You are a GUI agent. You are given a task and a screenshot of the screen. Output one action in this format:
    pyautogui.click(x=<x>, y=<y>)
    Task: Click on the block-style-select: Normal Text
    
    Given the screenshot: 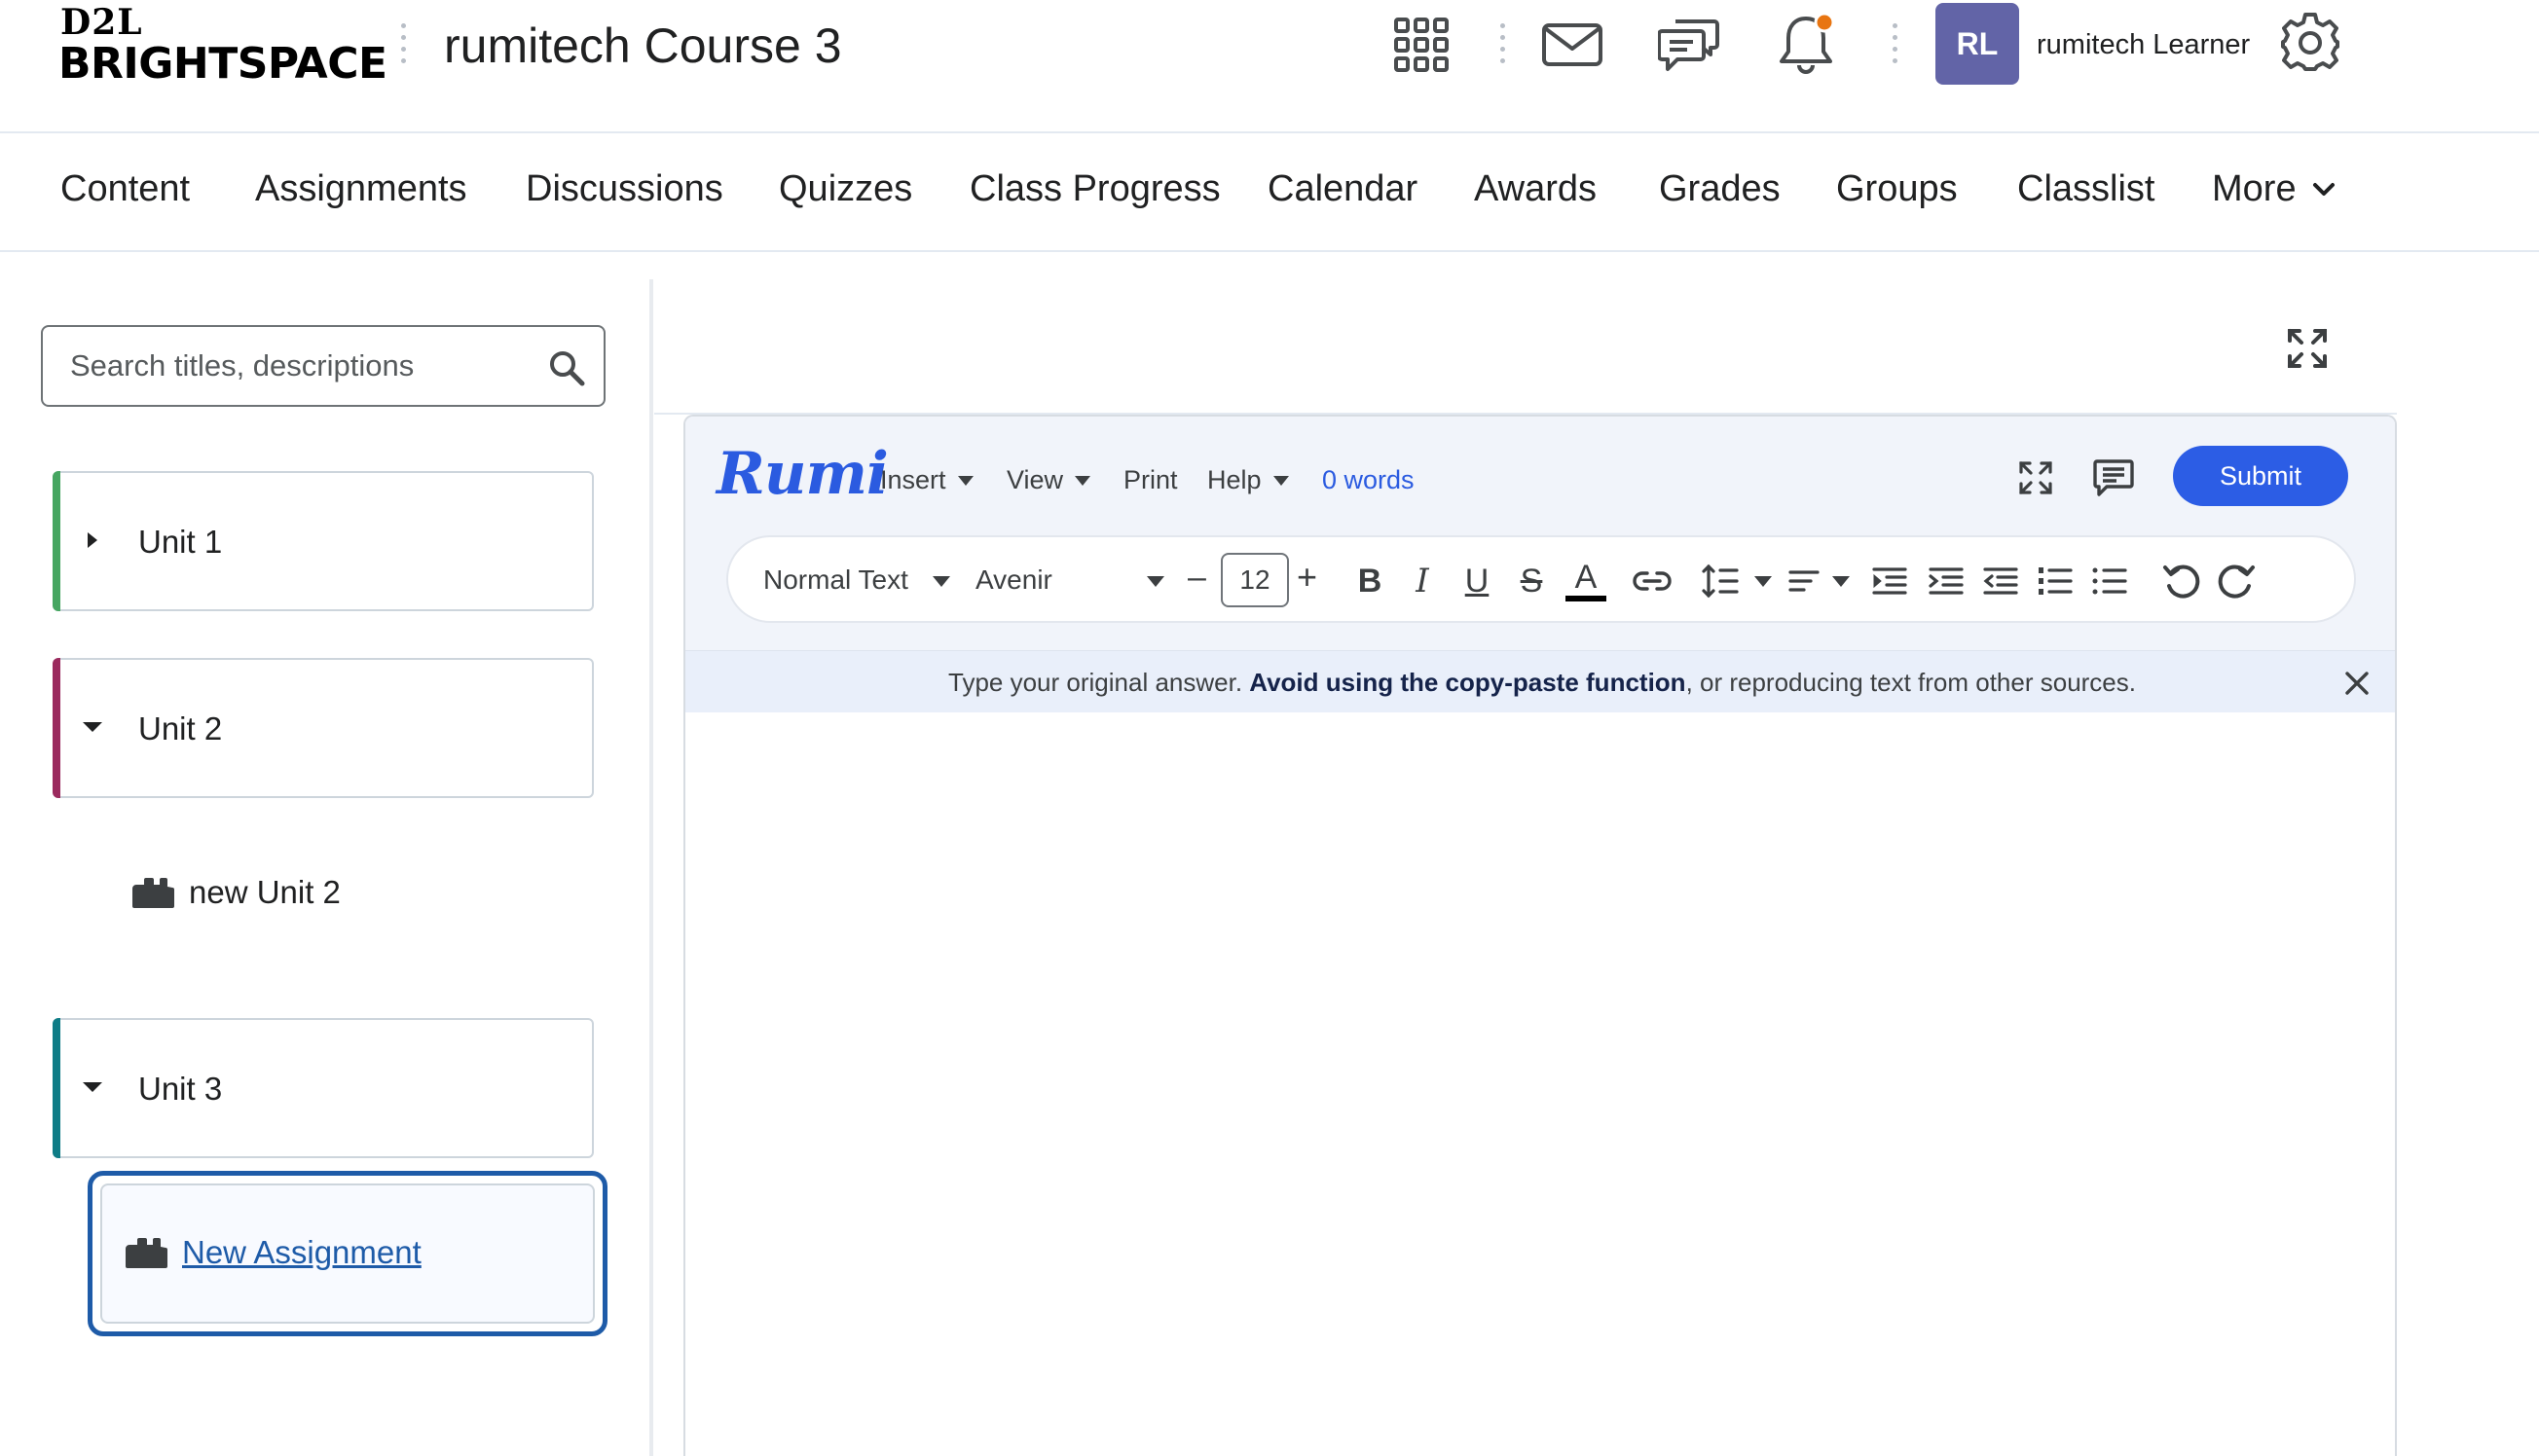 What is the action you would take?
    pyautogui.click(x=835, y=580)
    